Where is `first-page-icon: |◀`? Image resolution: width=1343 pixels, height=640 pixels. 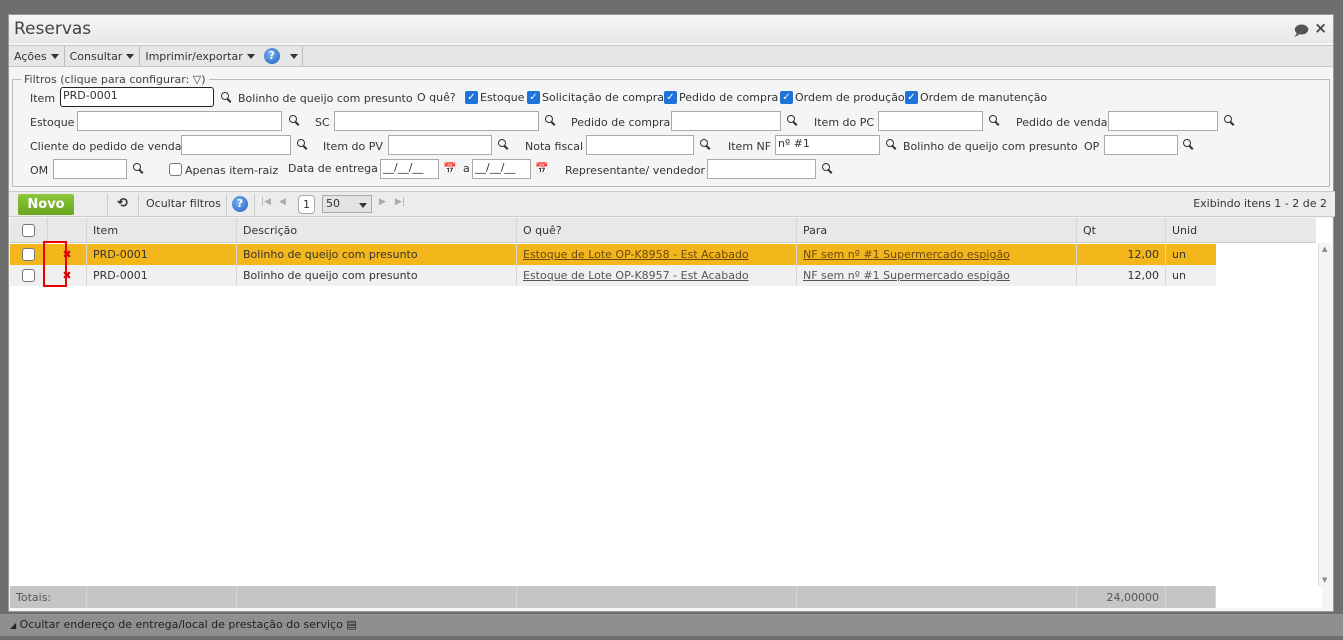 first-page-icon: |◀ is located at coordinates (266, 202).